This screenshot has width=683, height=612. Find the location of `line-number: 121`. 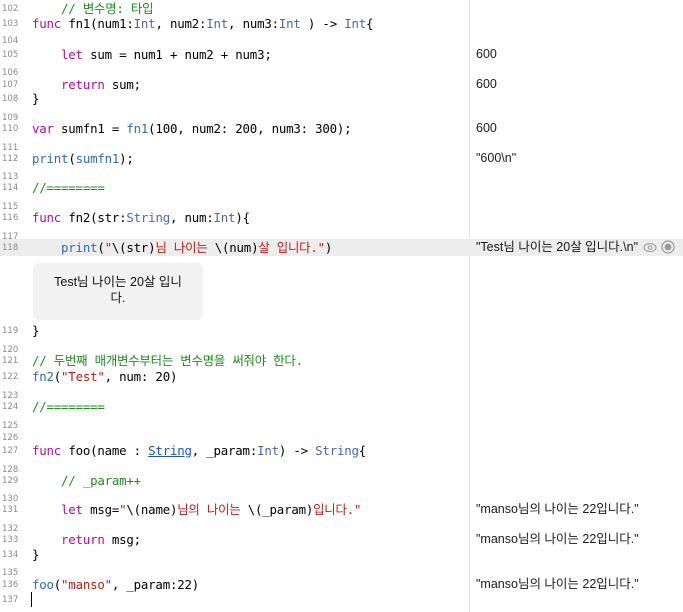

line-number: 121 is located at coordinates (10, 361).